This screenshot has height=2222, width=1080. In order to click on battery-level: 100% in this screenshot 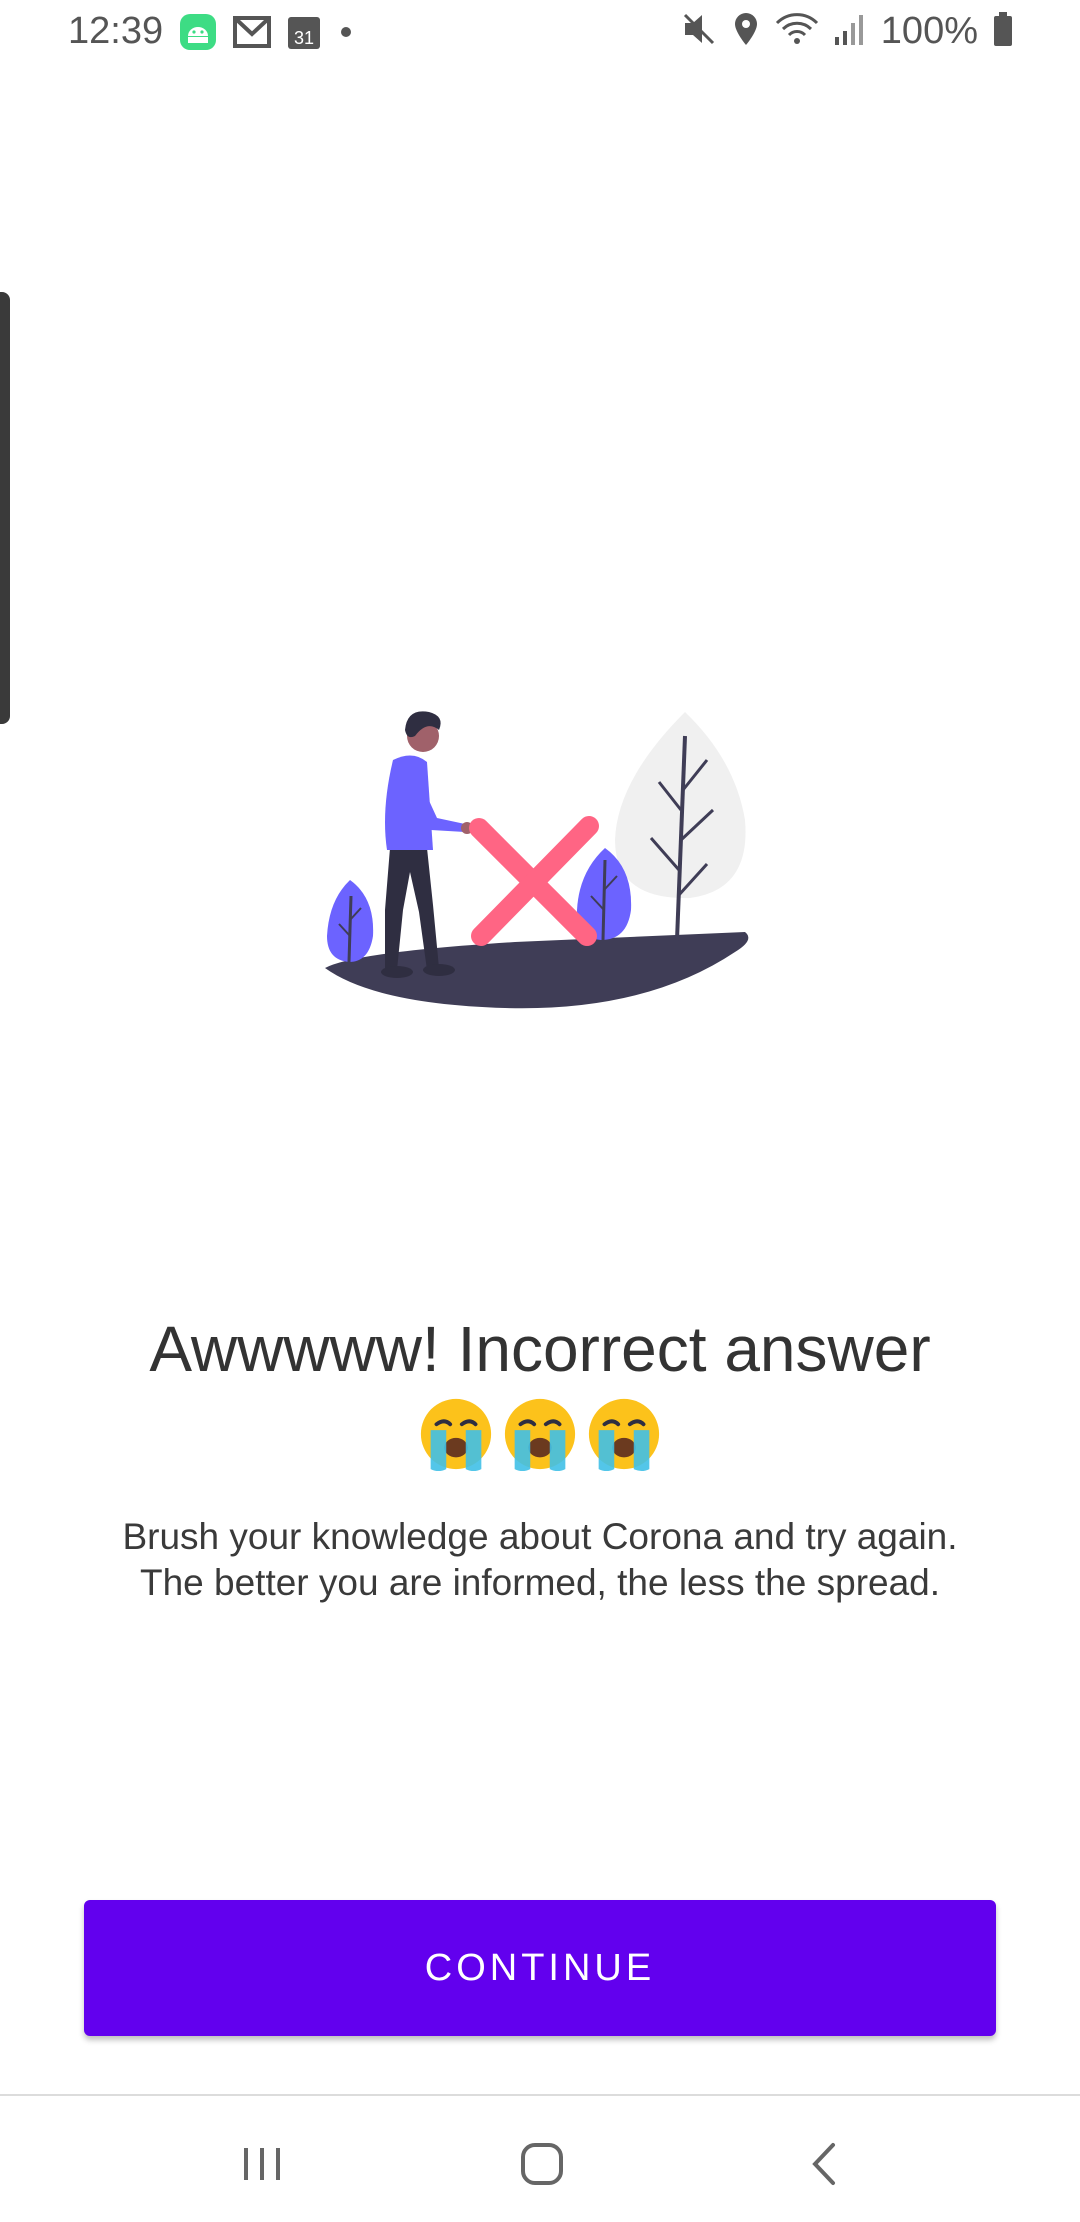, I will do `click(929, 31)`.